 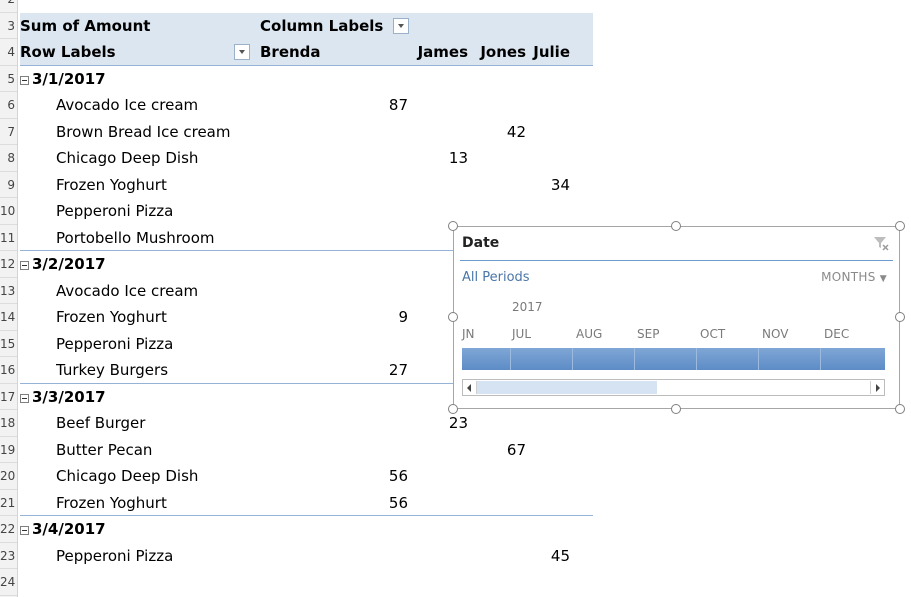 What do you see at coordinates (439, 52) in the screenshot?
I see `column-header-james: James` at bounding box center [439, 52].